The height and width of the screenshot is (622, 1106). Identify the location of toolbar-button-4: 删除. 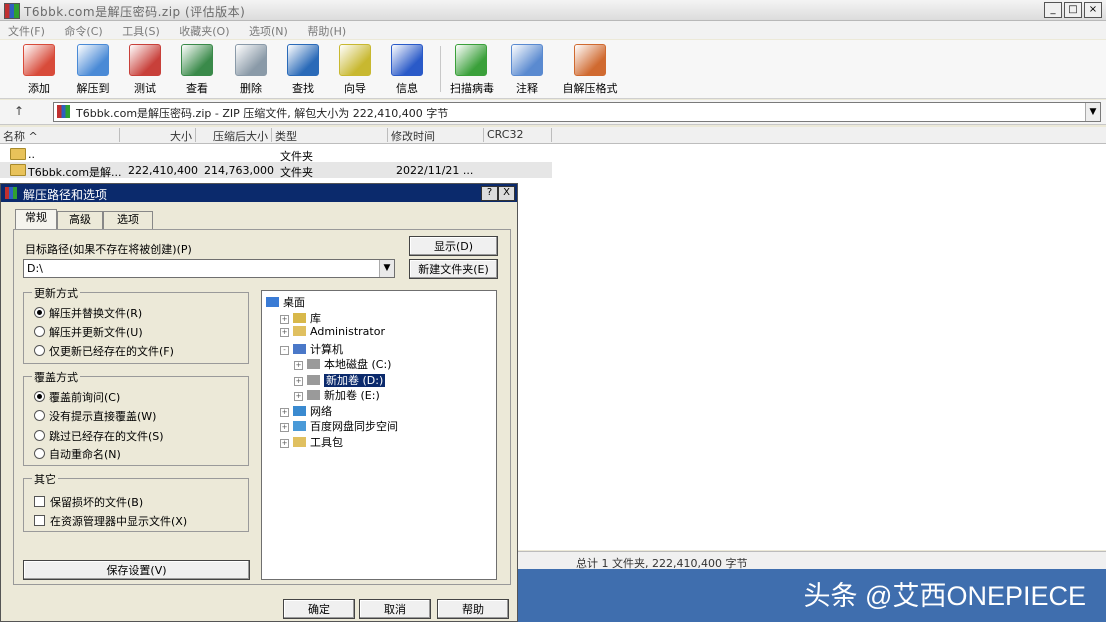
(251, 70).